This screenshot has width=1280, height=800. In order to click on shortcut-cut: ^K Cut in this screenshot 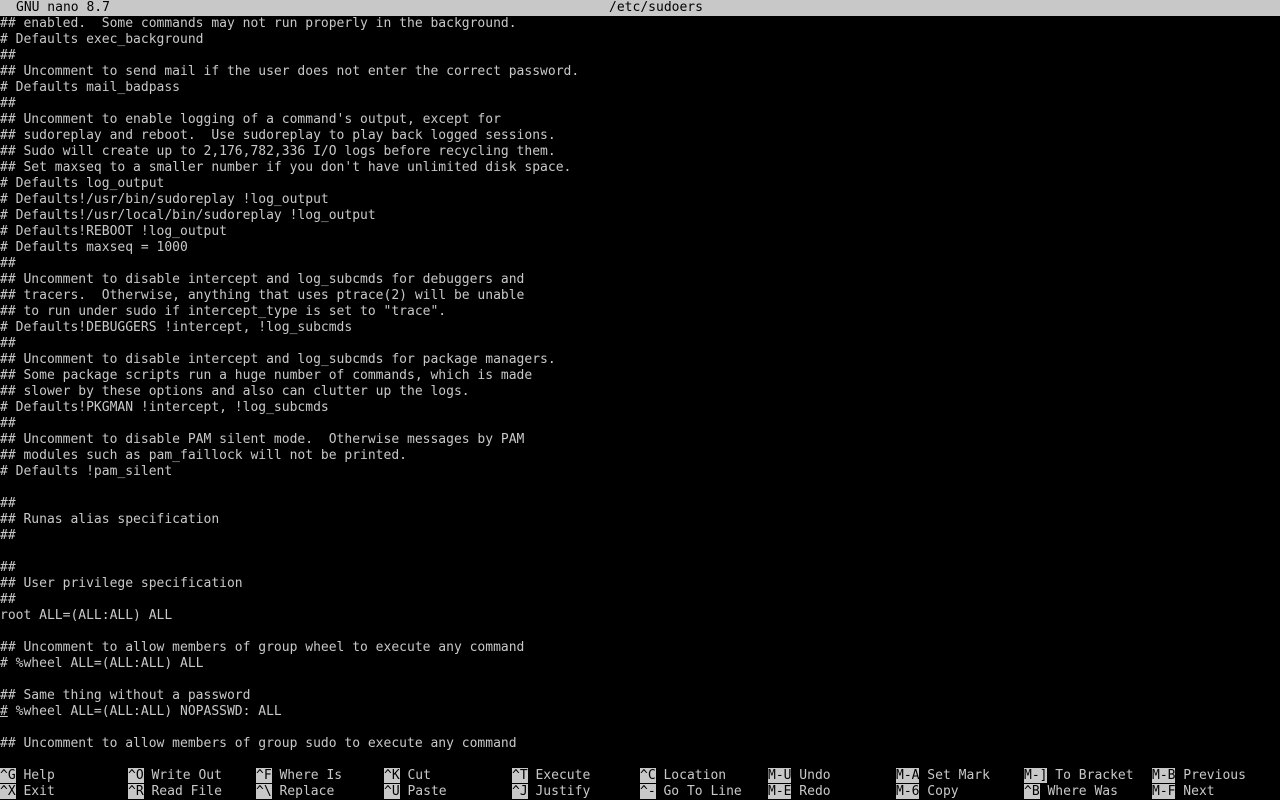, I will do `click(407, 776)`.